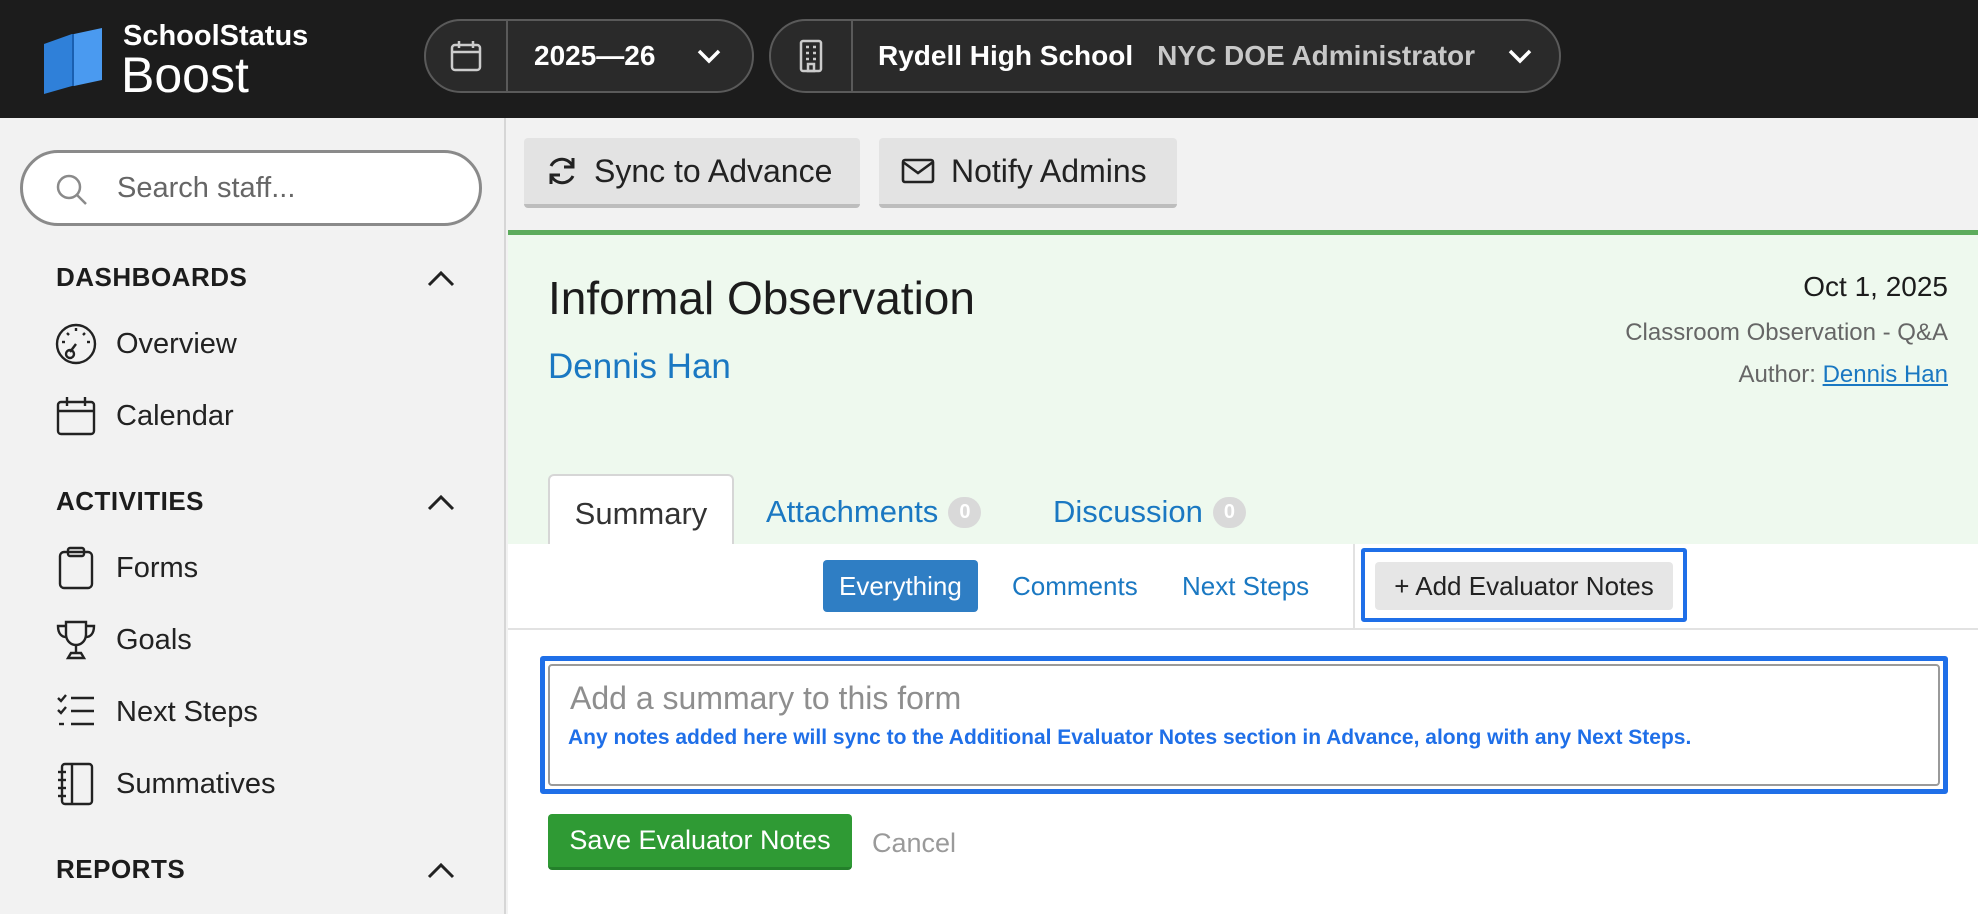  What do you see at coordinates (176, 343) in the screenshot?
I see `sidebar-item-label: Overview` at bounding box center [176, 343].